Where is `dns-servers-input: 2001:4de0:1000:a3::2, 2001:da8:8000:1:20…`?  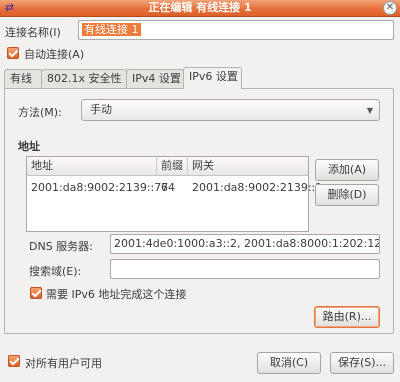
dns-servers-input: 2001:4de0:1000:a3::2, 2001:da8:8000:1:20… is located at coordinates (245, 244).